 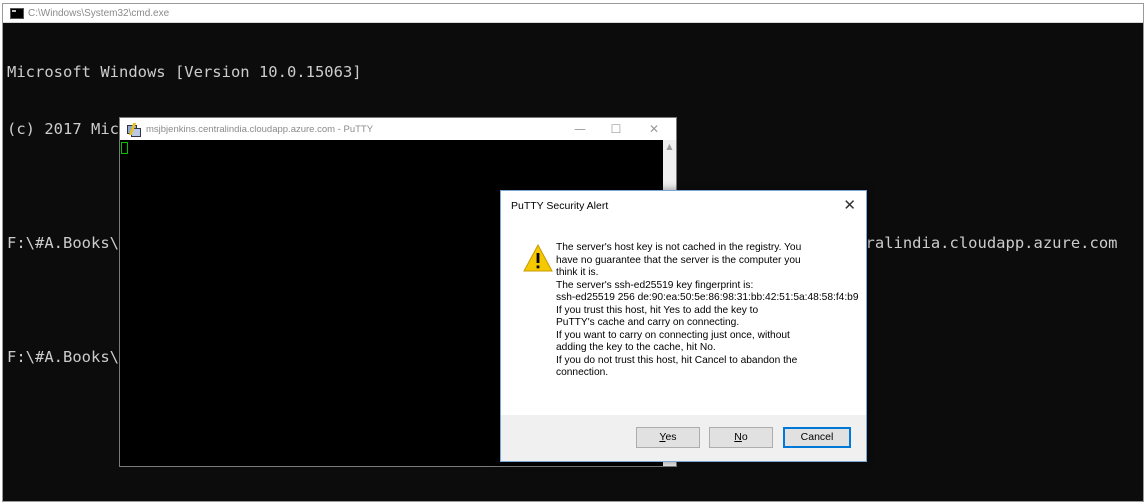 I want to click on alert-button-bar: Yes No Cancel, so click(x=683, y=438).